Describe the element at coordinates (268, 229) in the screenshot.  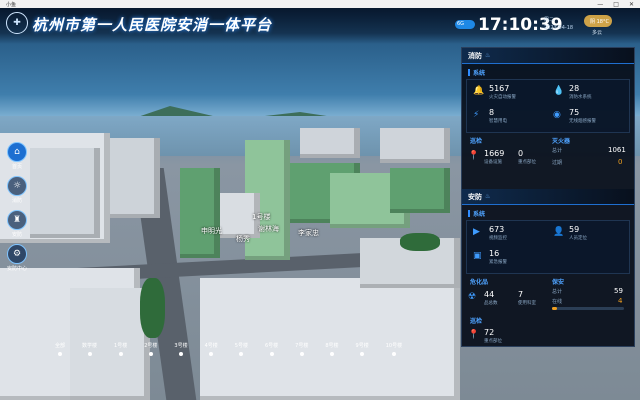
I see `map-marker: 谢林海` at that location.